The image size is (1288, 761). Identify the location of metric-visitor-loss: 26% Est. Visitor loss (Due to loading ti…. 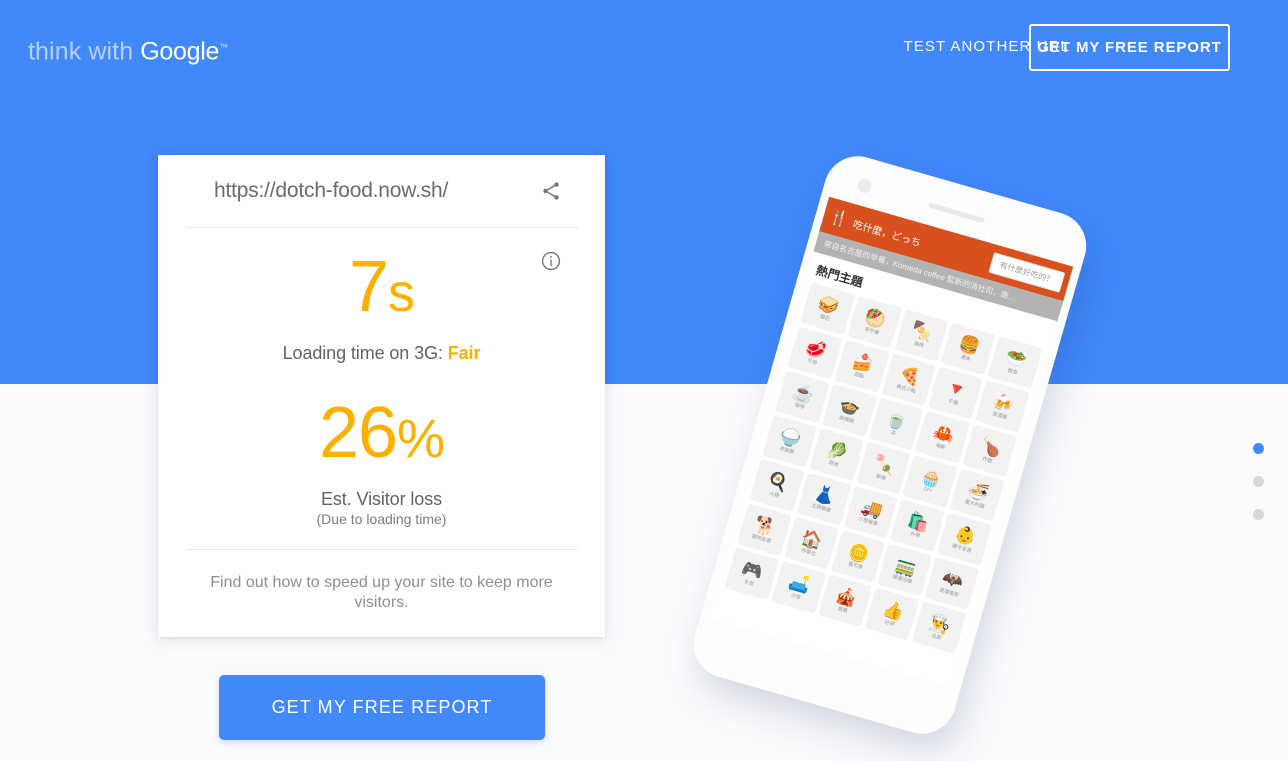
(381, 462).